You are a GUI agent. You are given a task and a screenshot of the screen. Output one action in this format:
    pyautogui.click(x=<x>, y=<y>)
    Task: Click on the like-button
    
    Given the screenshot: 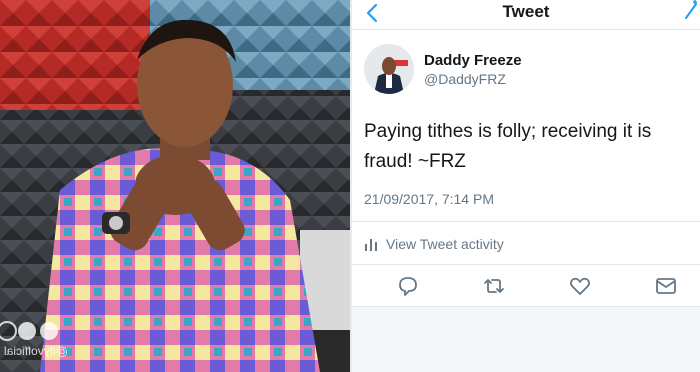 What is the action you would take?
    pyautogui.click(x=580, y=286)
    